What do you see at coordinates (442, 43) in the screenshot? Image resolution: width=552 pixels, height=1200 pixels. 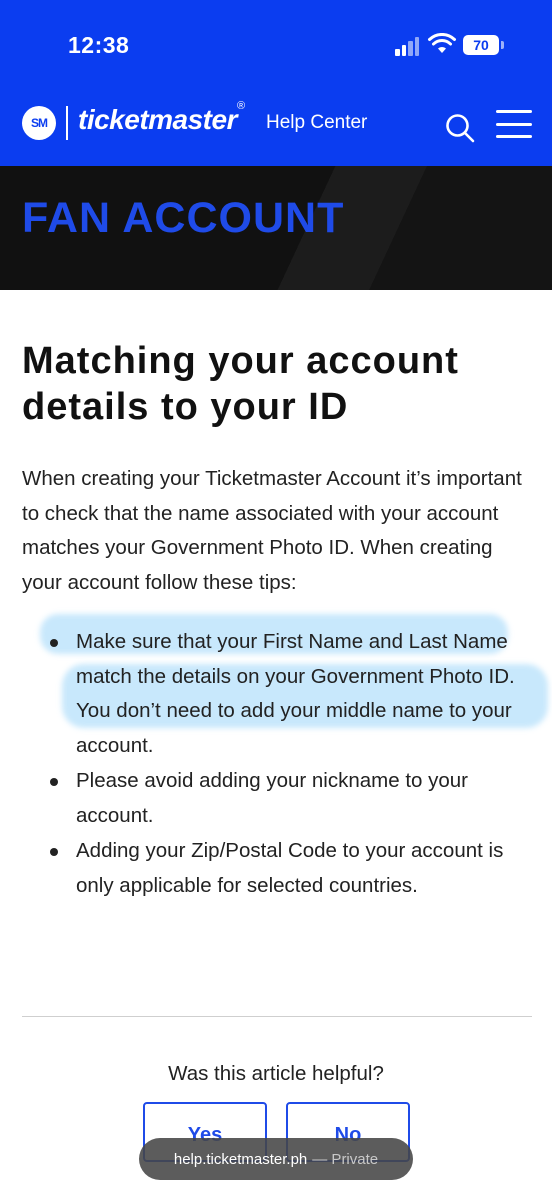 I see `wifi-icon` at bounding box center [442, 43].